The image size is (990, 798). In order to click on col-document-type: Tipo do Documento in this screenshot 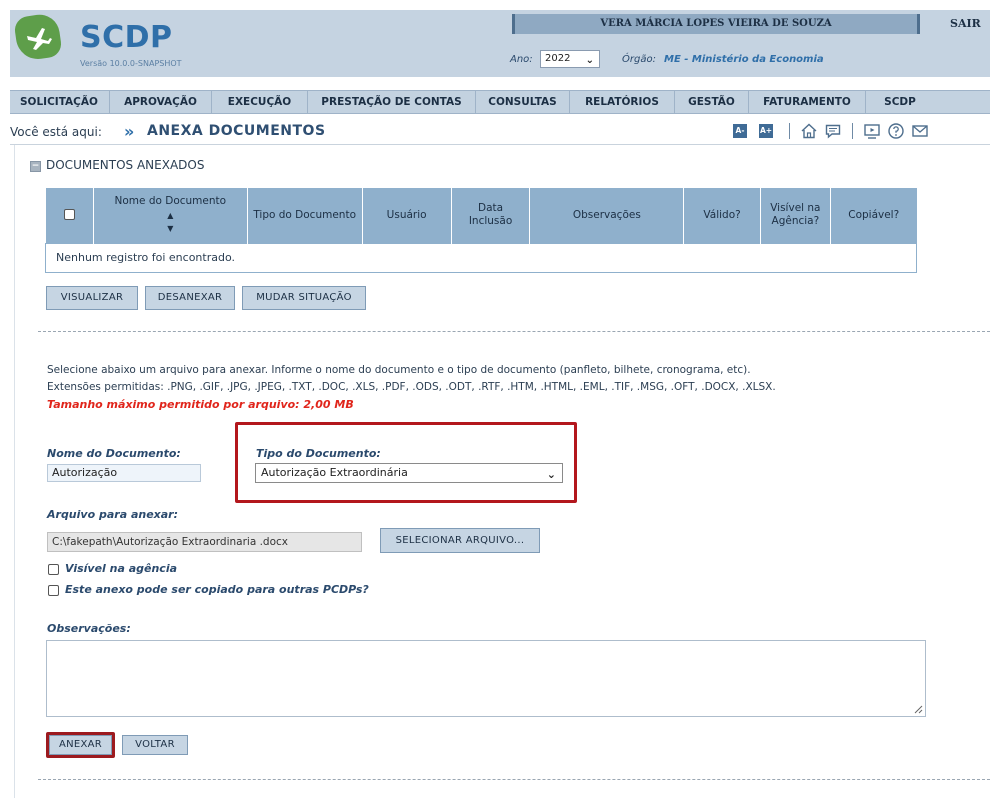, I will do `click(305, 215)`.